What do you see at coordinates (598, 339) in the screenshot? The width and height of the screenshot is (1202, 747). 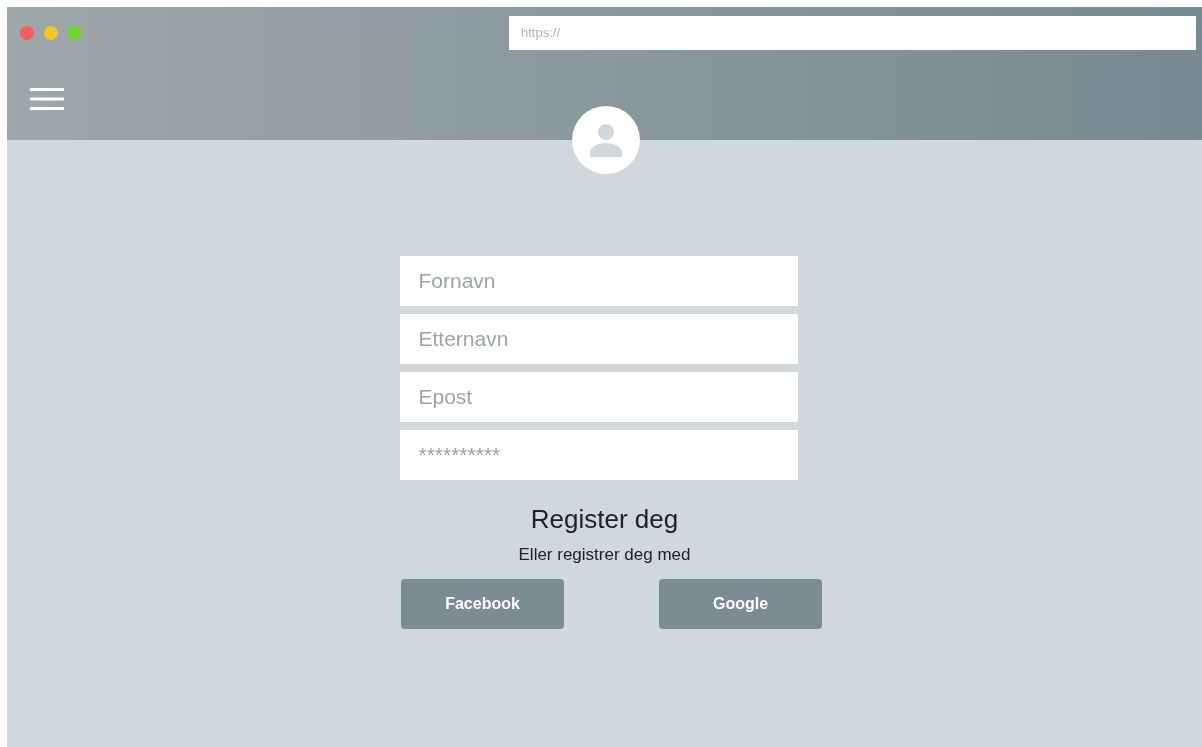 I see `input-field: Etternavn` at bounding box center [598, 339].